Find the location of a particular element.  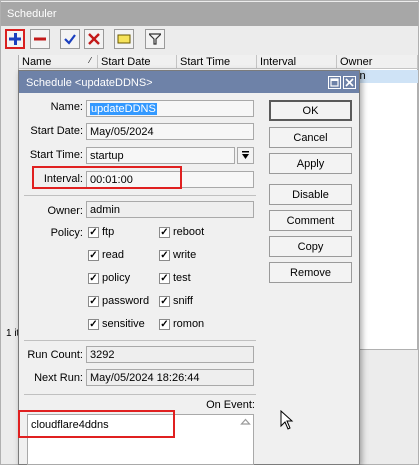

policy-write-label: write is located at coordinates (185, 255).